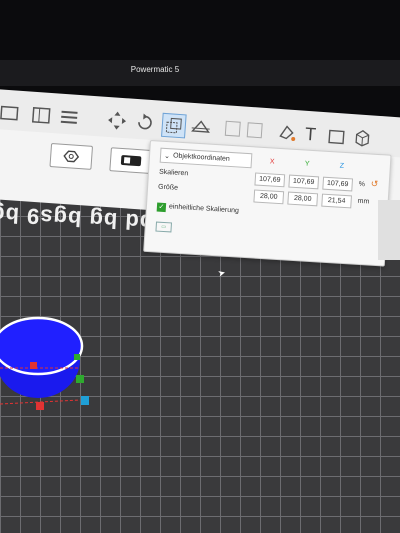 The image size is (400, 533). What do you see at coordinates (363, 201) in the screenshot?
I see `size-unit: mm` at bounding box center [363, 201].